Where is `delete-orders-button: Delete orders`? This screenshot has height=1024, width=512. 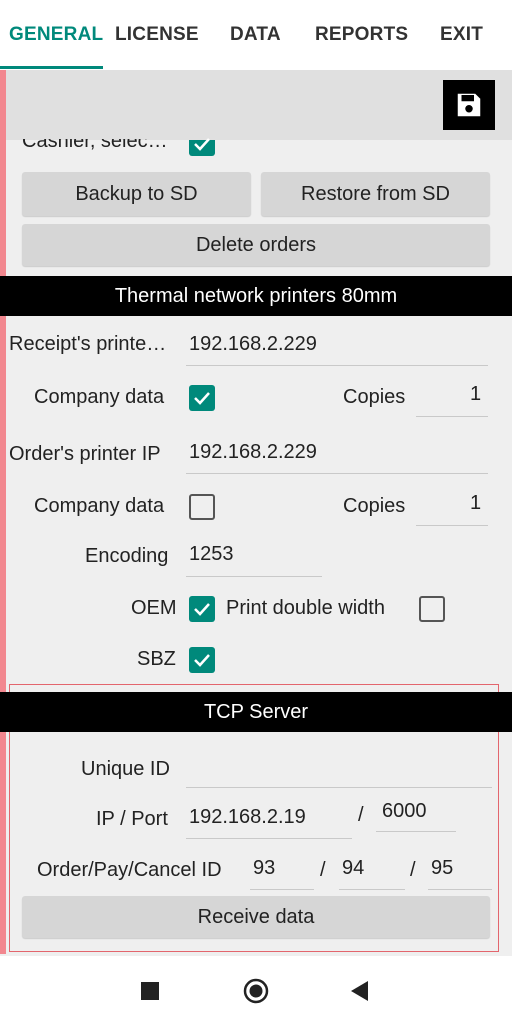
delete-orders-button: Delete orders is located at coordinates (256, 245).